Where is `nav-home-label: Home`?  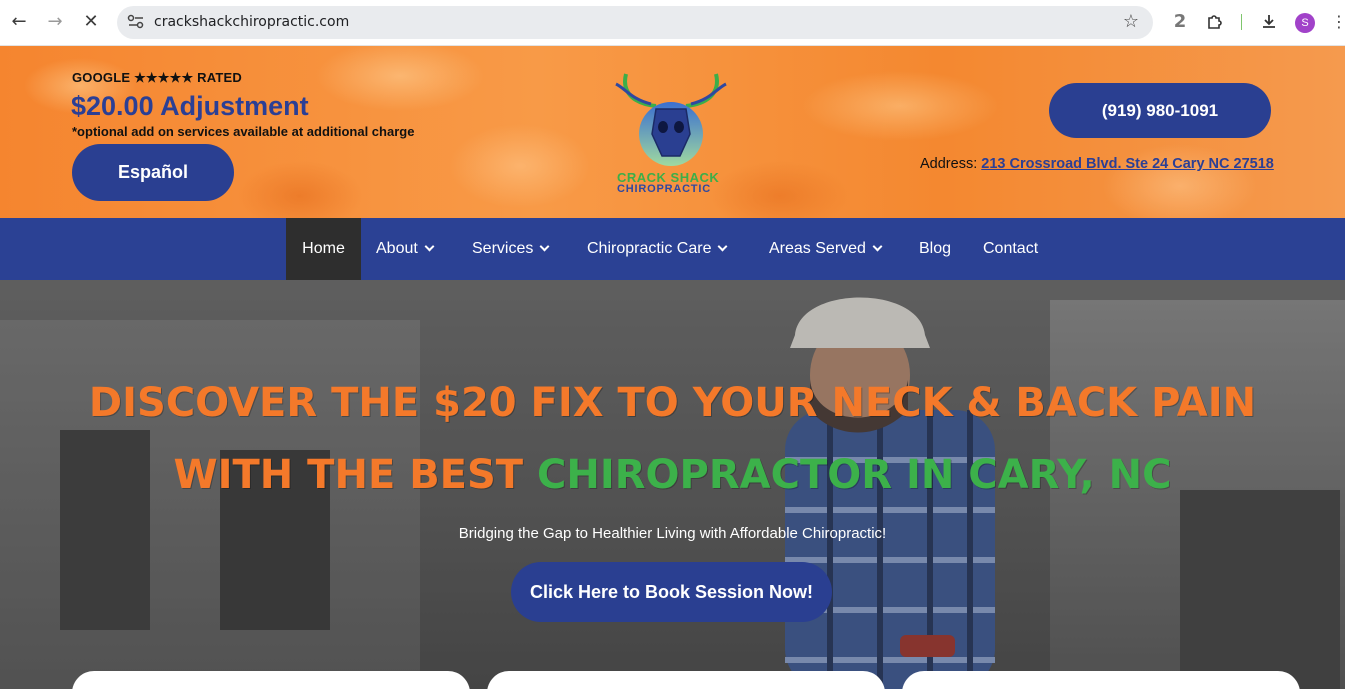 nav-home-label: Home is located at coordinates (323, 248).